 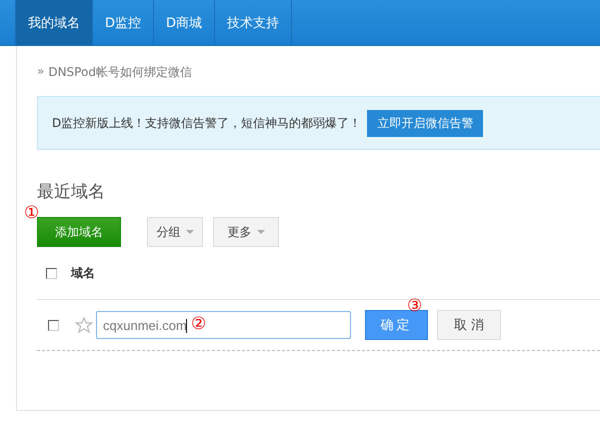 I want to click on annotation-number: ②, so click(x=198, y=324).